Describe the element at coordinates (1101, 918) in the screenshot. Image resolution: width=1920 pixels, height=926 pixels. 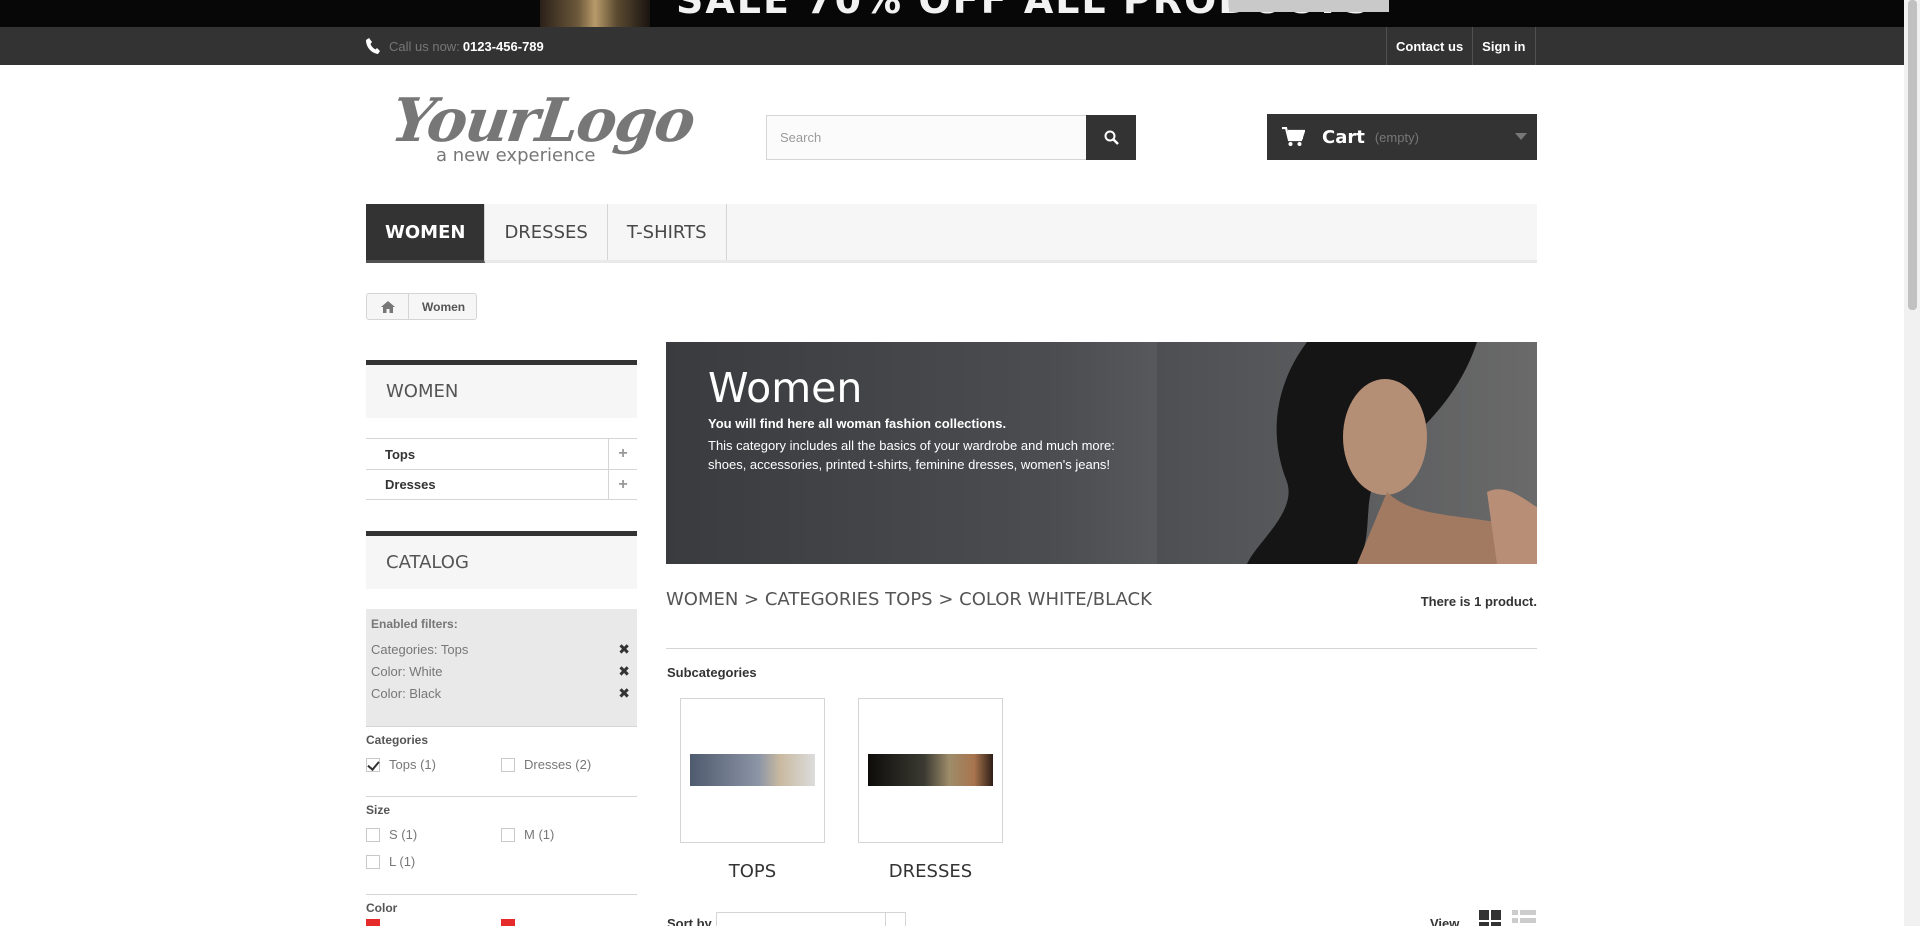
I see `sort-toolbar: Sort by View` at that location.